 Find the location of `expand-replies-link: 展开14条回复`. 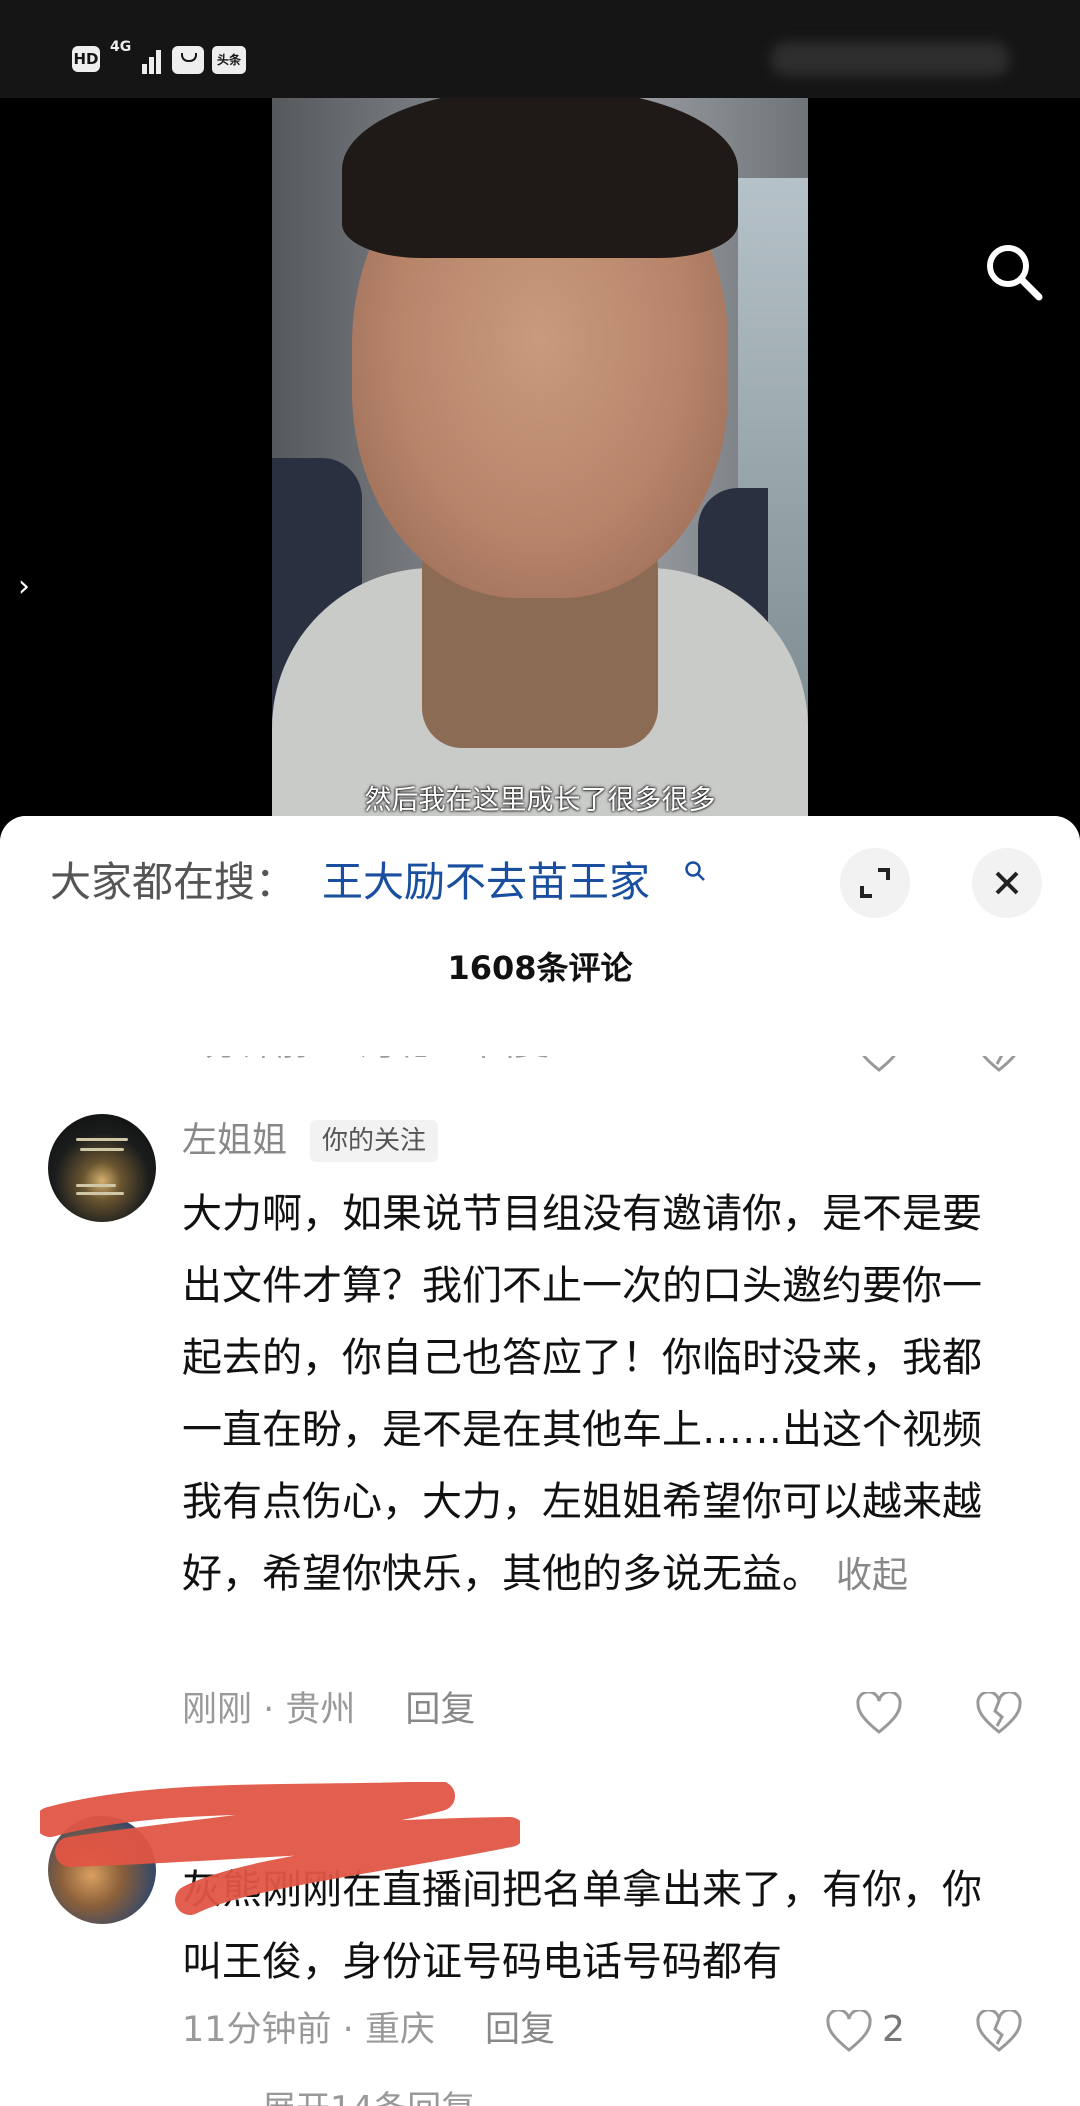

expand-replies-link: 展开14条回复 is located at coordinates (368, 2095).